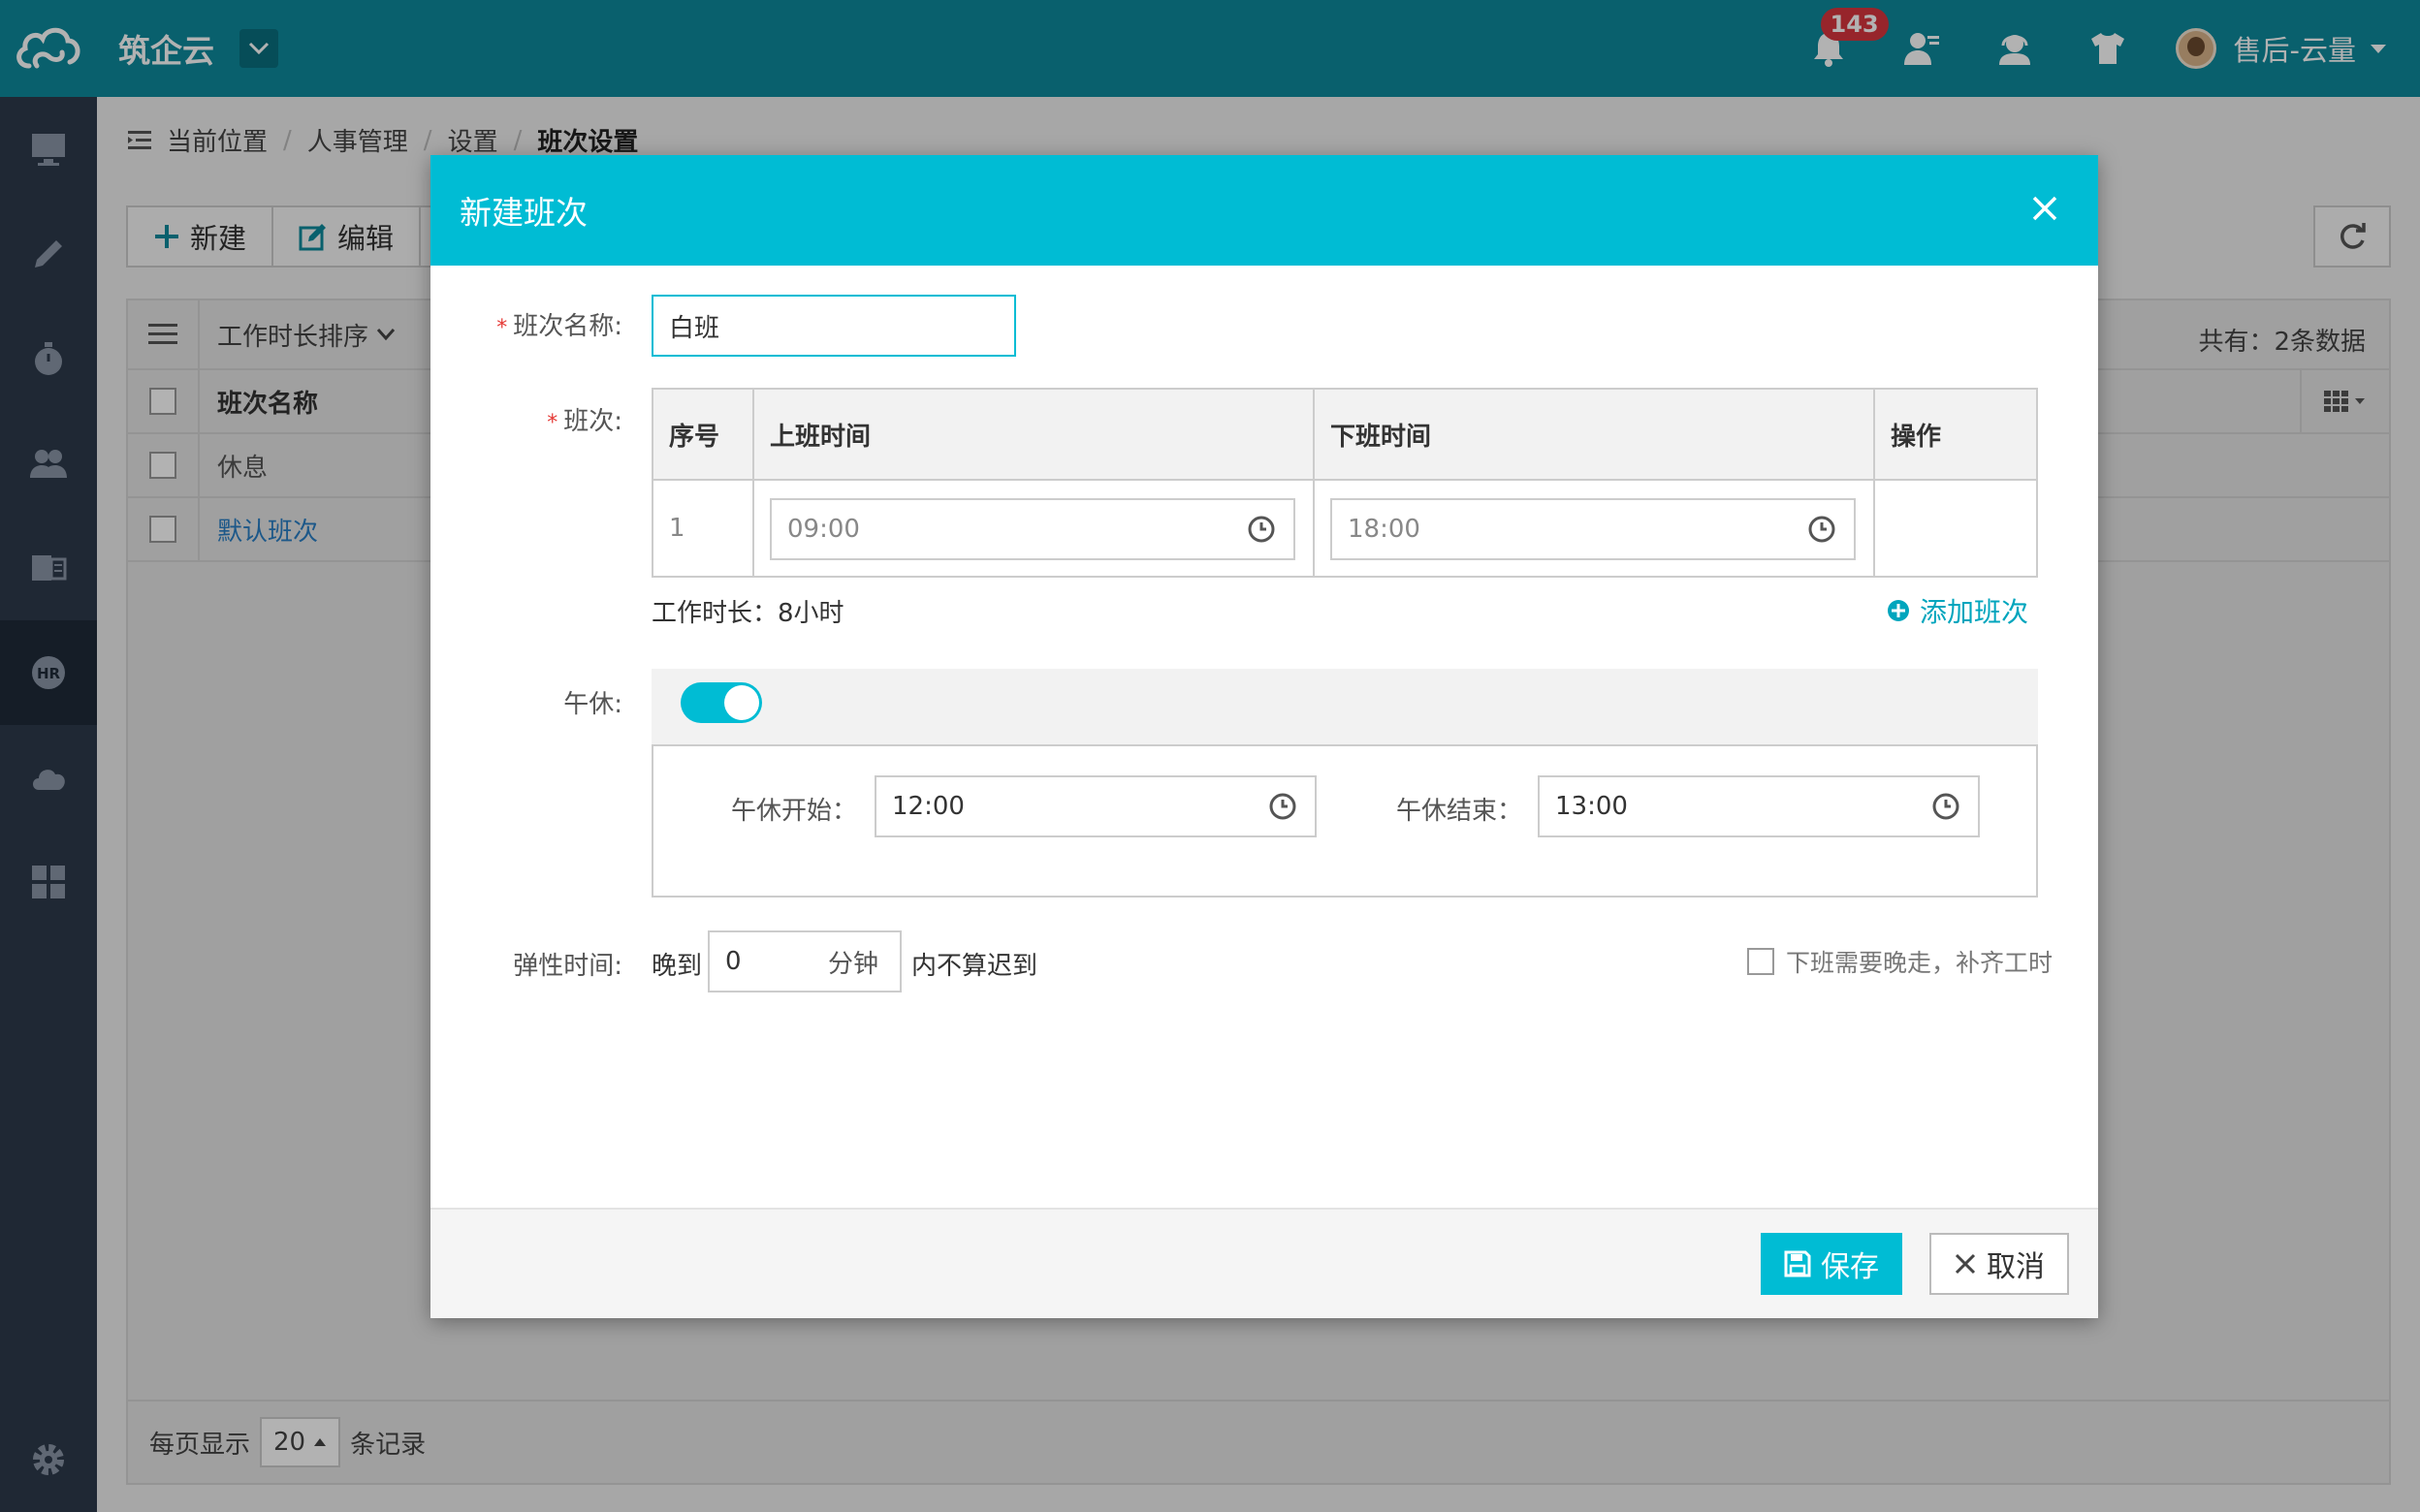  What do you see at coordinates (793, 811) in the screenshot?
I see `lunch-start-label: 午休开始：` at bounding box center [793, 811].